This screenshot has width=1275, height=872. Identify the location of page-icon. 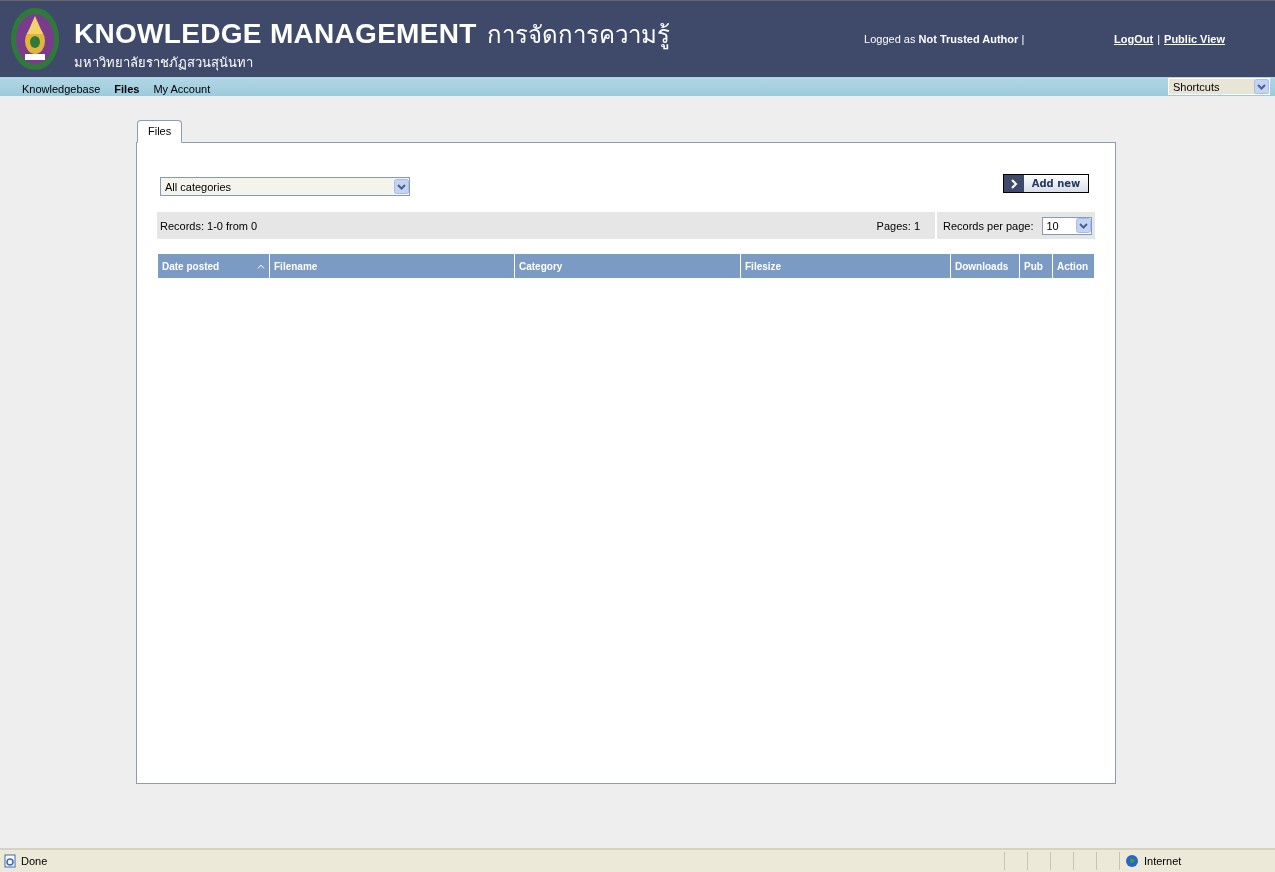
(10, 861).